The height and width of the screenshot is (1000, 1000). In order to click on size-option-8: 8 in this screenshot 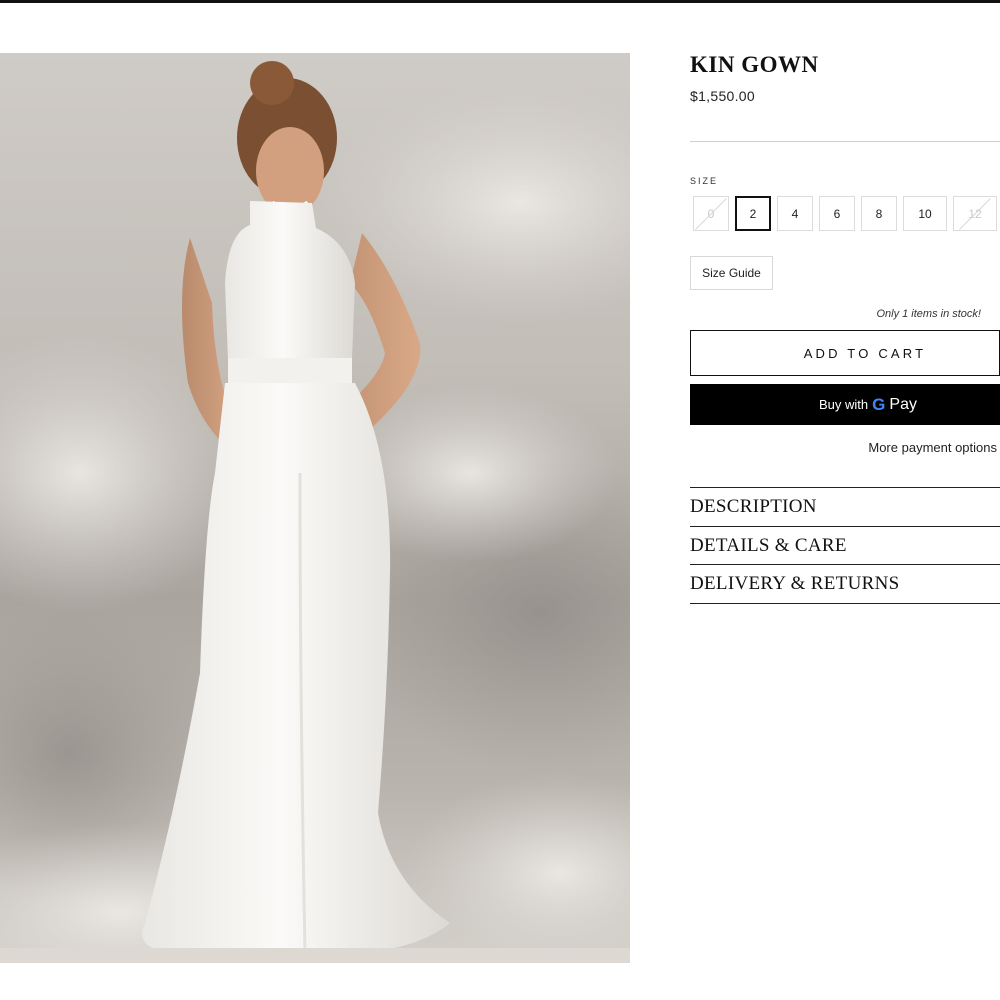, I will do `click(879, 213)`.